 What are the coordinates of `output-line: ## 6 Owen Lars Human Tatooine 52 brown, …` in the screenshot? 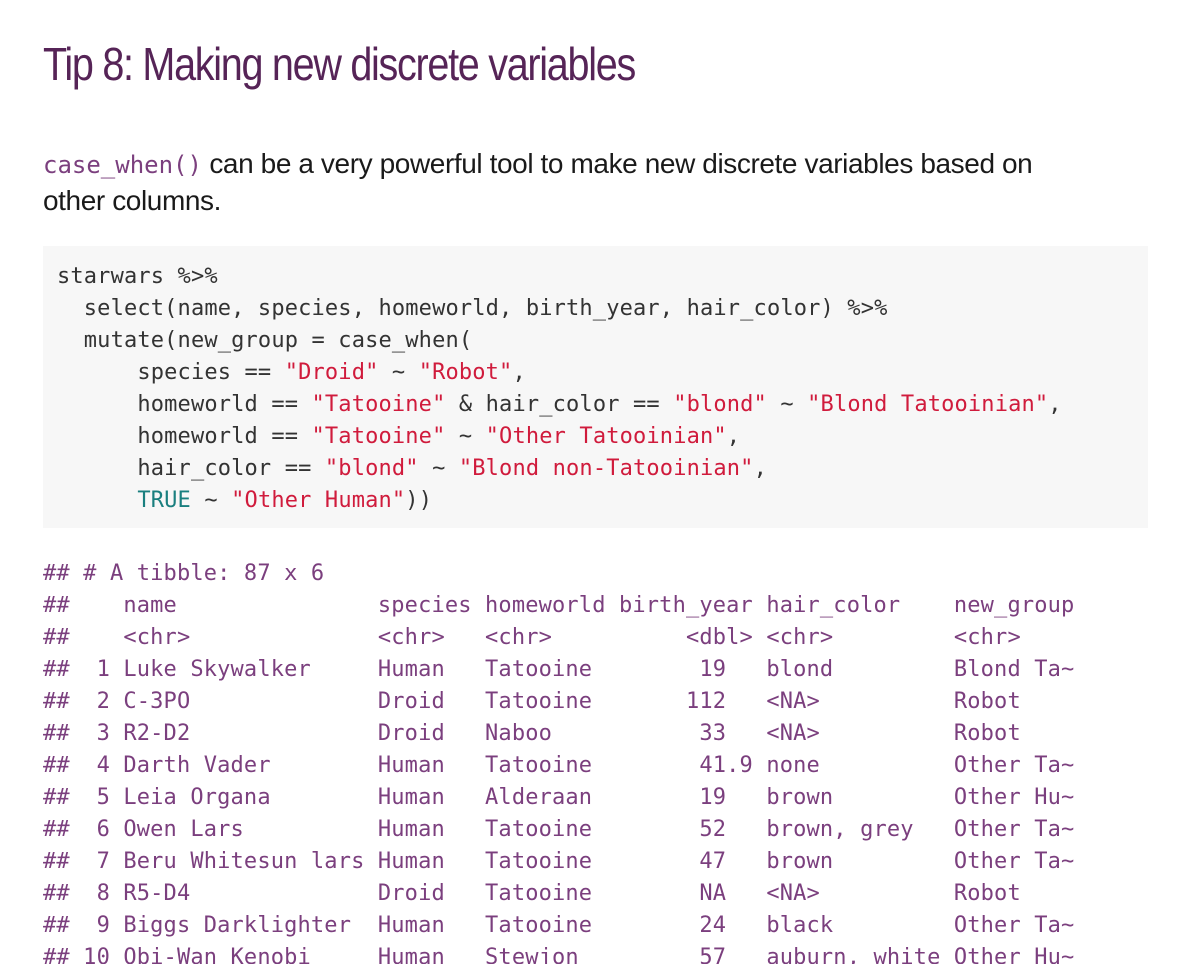 It's located at (559, 829).